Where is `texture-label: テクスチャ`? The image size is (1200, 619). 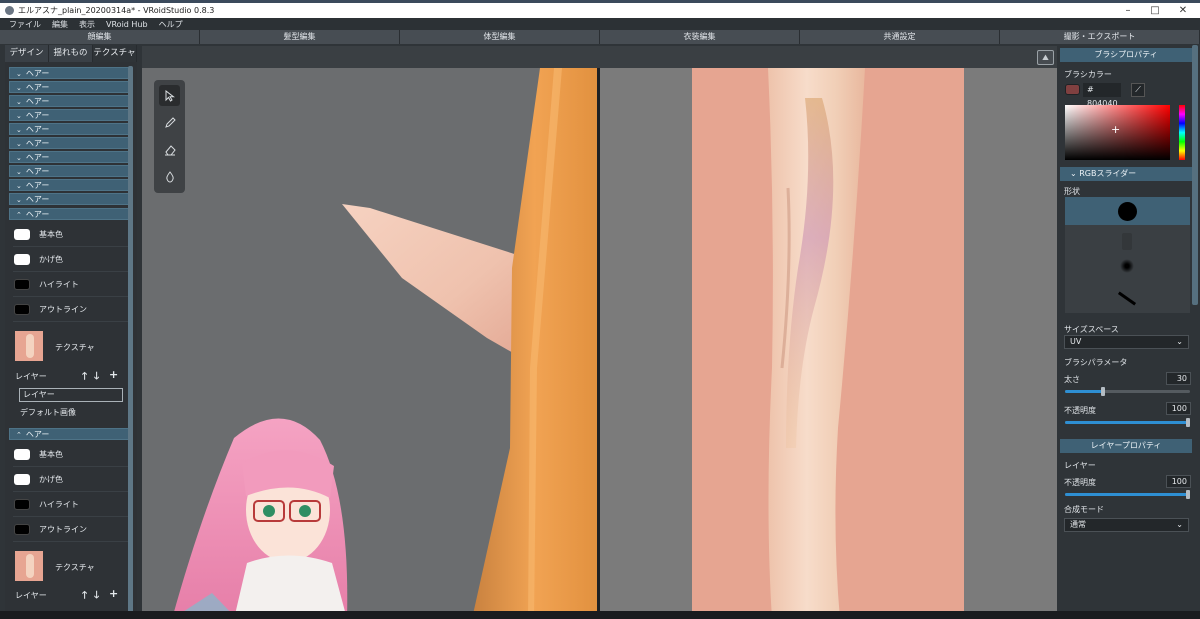
texture-label: テクスチャ is located at coordinates (75, 347).